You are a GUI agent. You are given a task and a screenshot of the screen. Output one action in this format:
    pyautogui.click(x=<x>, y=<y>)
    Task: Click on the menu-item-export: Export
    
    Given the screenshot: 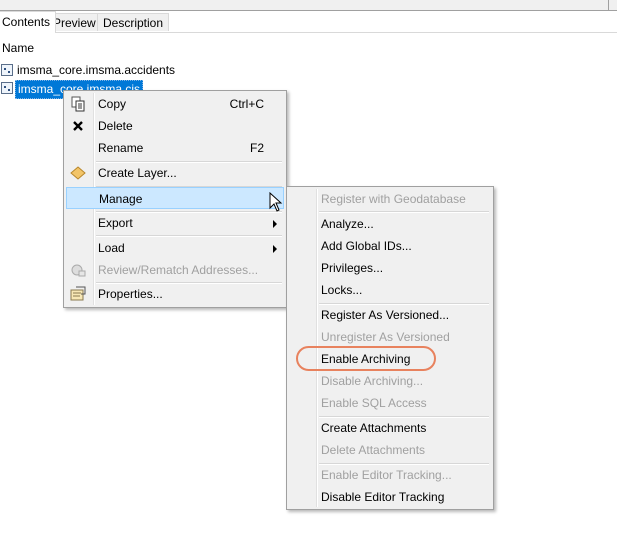 What is the action you would take?
    pyautogui.click(x=175, y=223)
    